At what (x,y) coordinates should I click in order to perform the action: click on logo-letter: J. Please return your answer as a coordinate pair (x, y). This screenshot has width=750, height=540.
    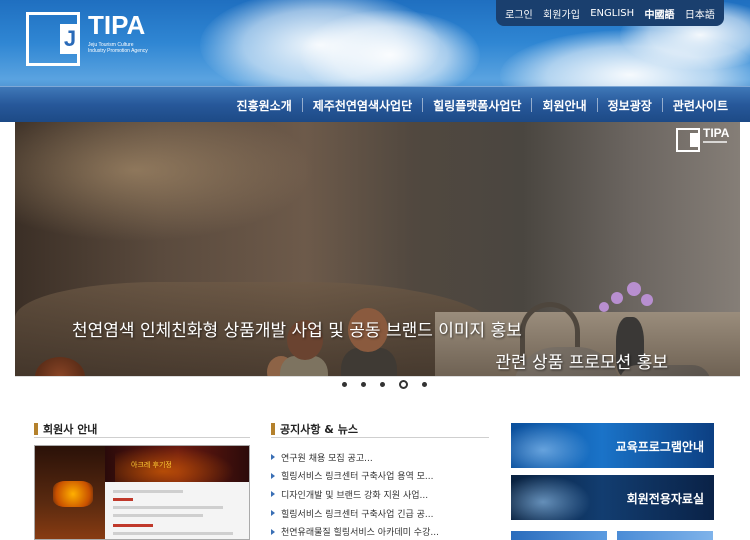
    Looking at the image, I should click on (70, 39).